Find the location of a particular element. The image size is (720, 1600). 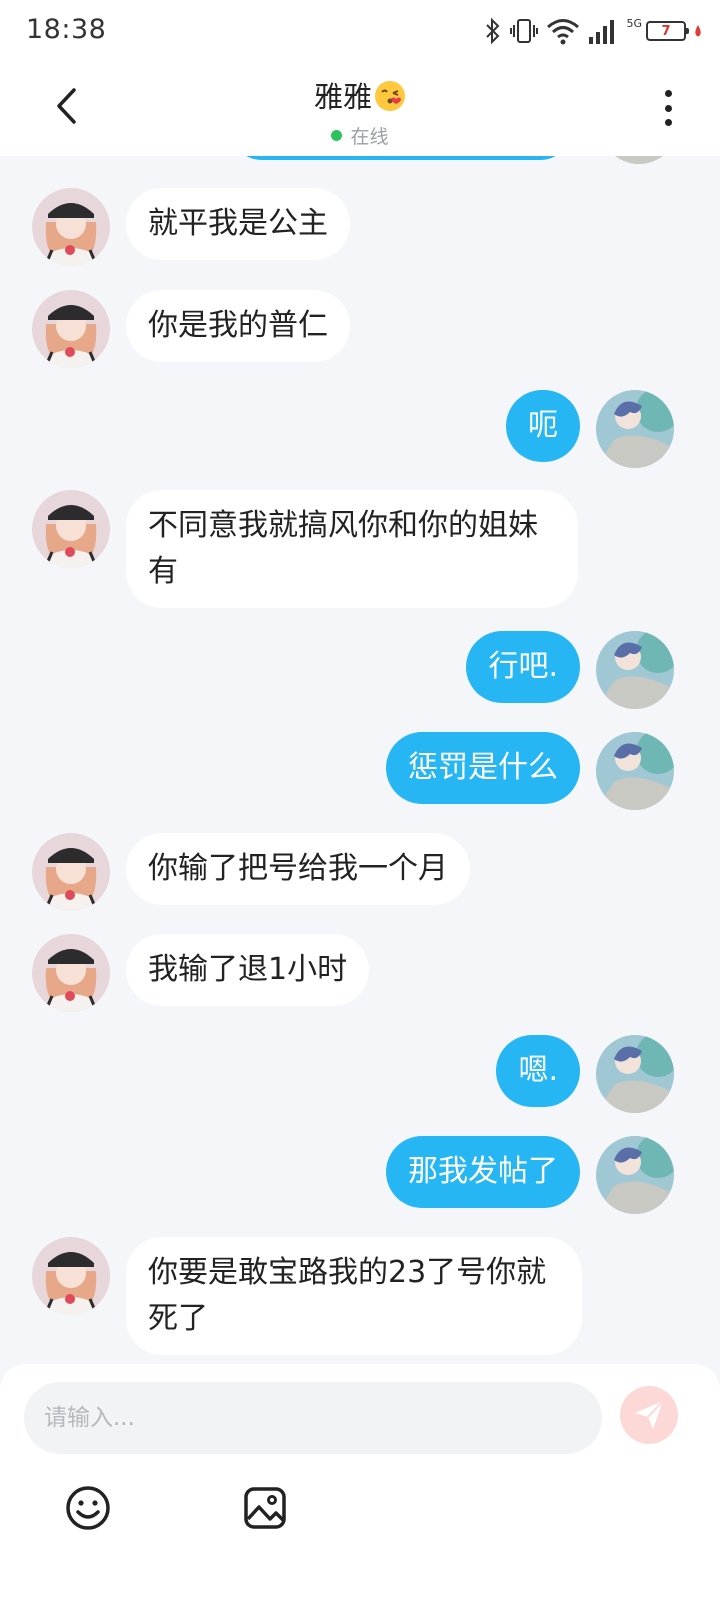

battery-level: 7 is located at coordinates (666, 31).